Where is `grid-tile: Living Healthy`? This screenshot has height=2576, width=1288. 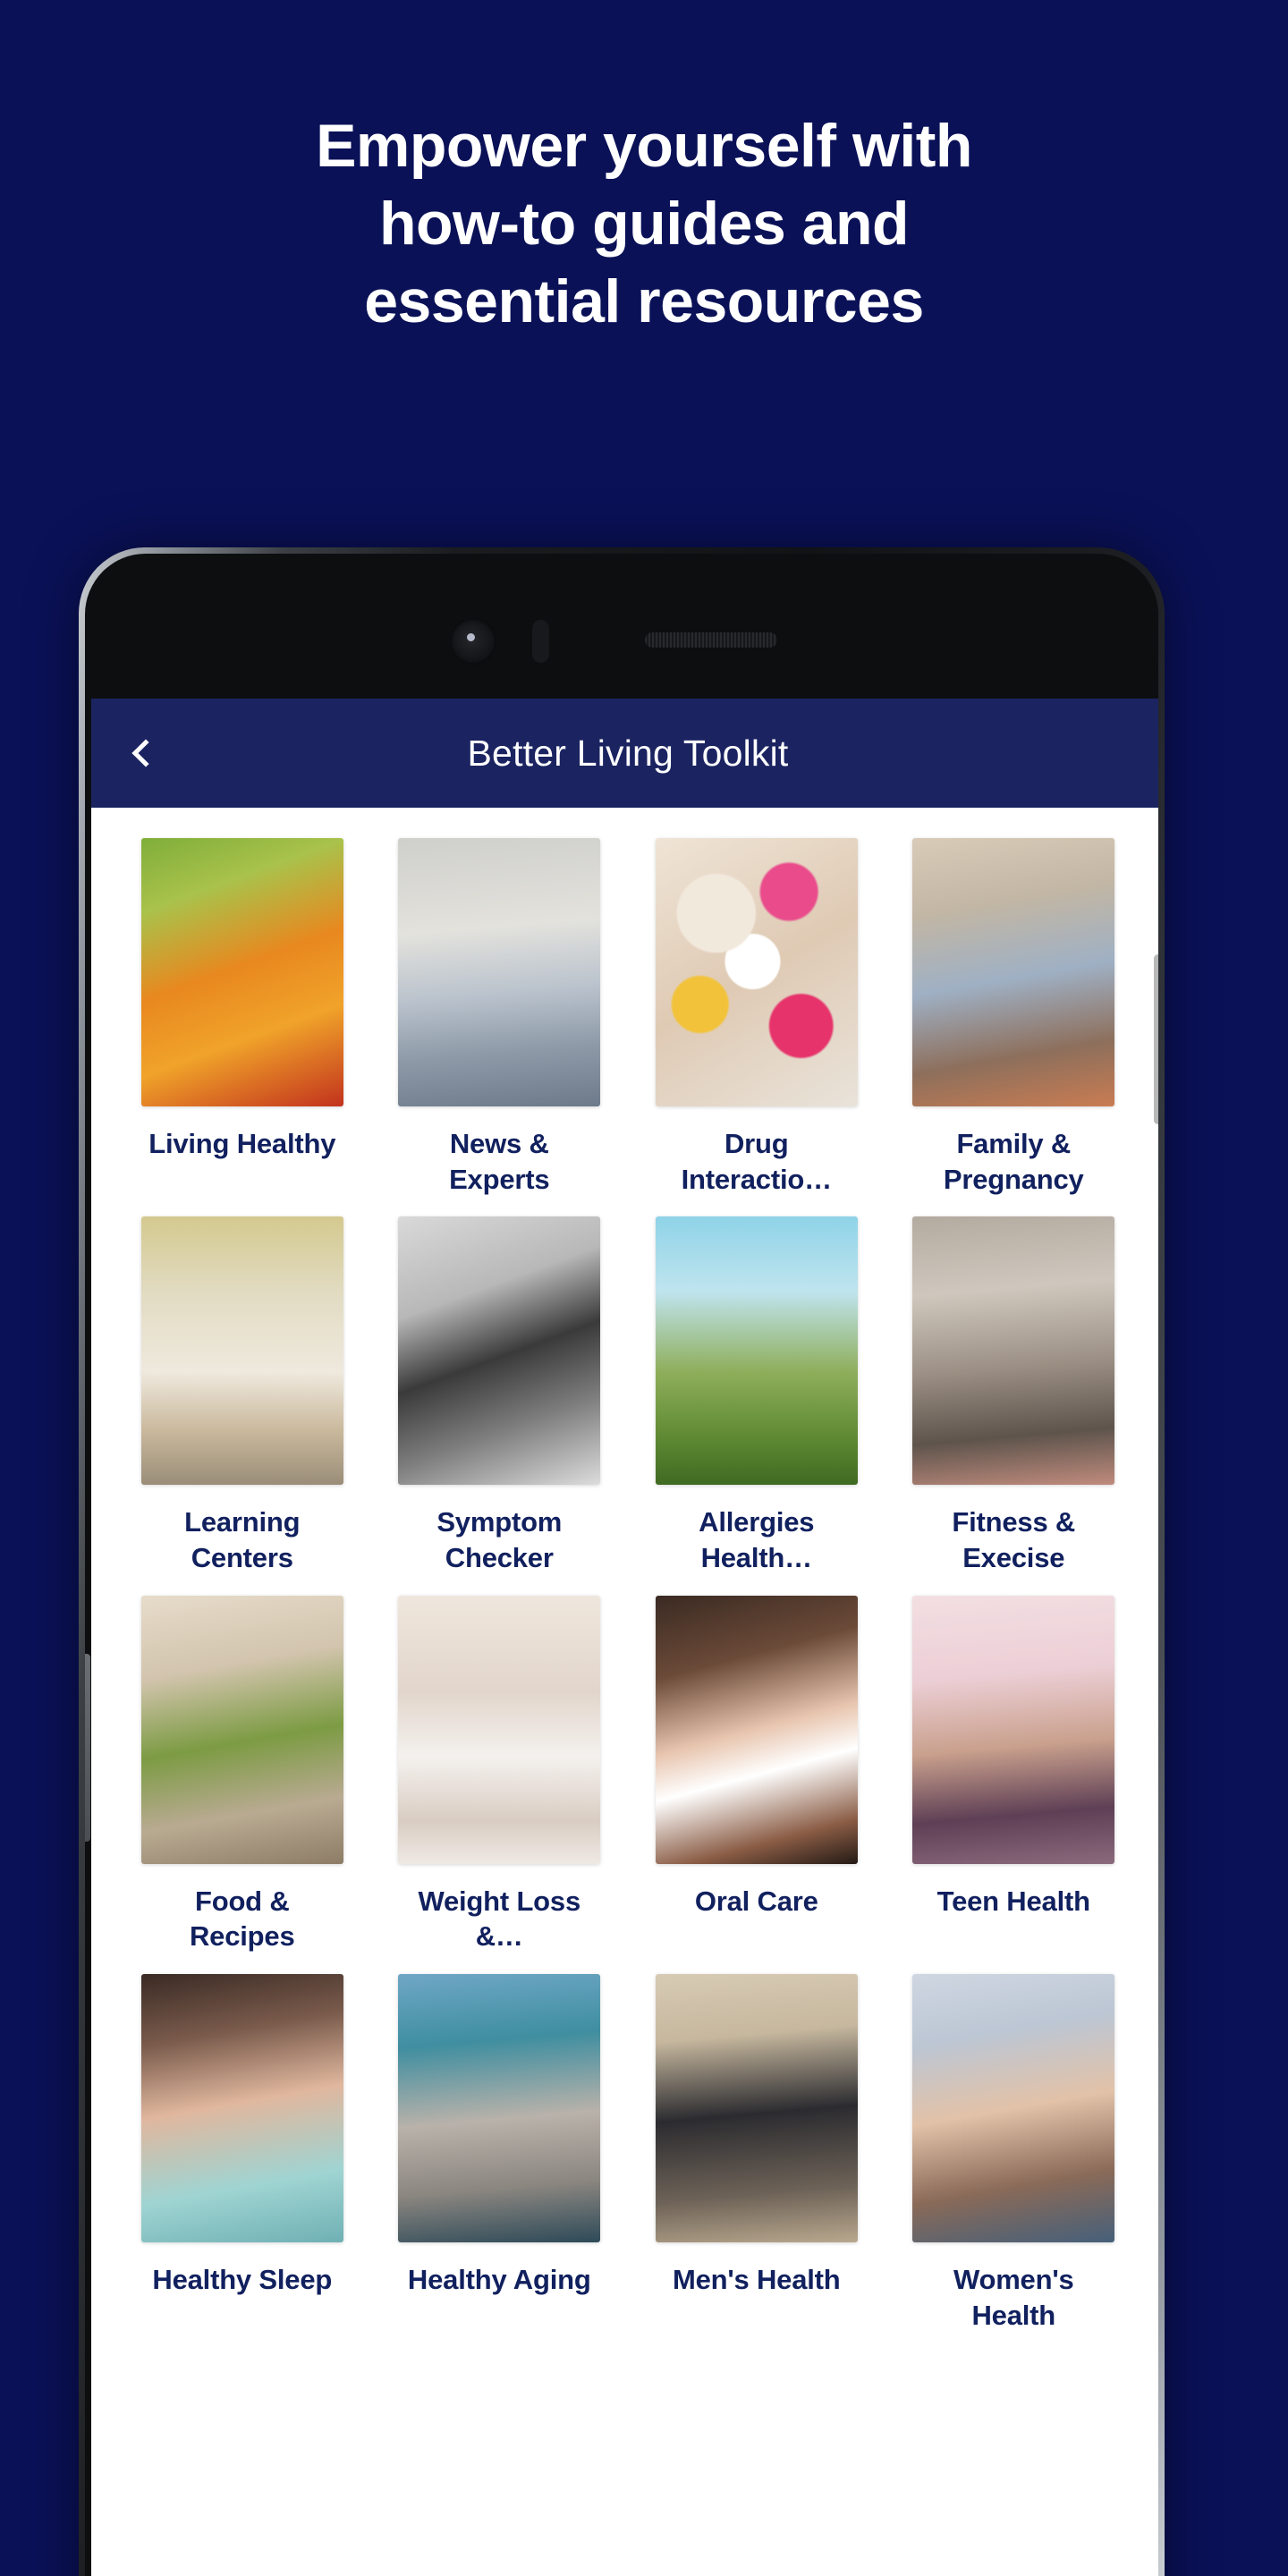 grid-tile: Living Healthy is located at coordinates (242, 1017).